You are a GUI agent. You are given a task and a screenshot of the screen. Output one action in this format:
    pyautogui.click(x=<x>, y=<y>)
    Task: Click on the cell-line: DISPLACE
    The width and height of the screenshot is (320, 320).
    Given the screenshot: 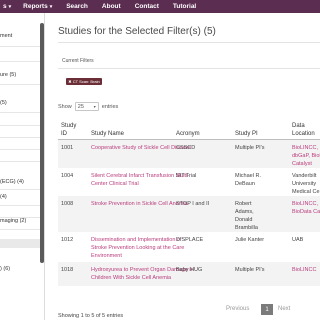 What is the action you would take?
    pyautogui.click(x=190, y=240)
    